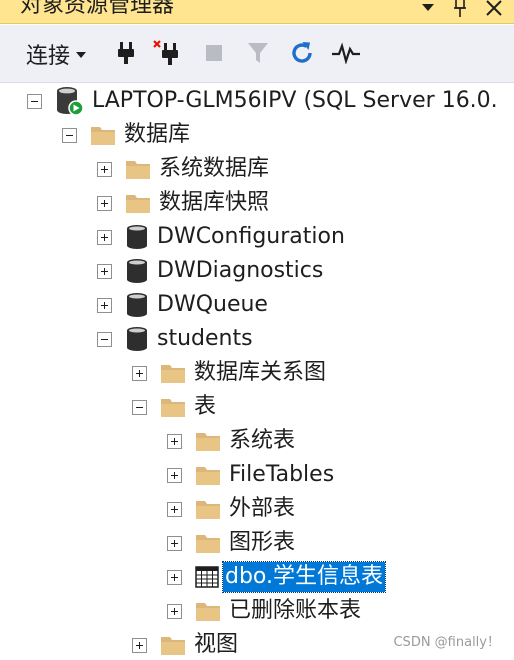 The image size is (514, 660). I want to click on tree-node-databases: 数据库, so click(127, 135).